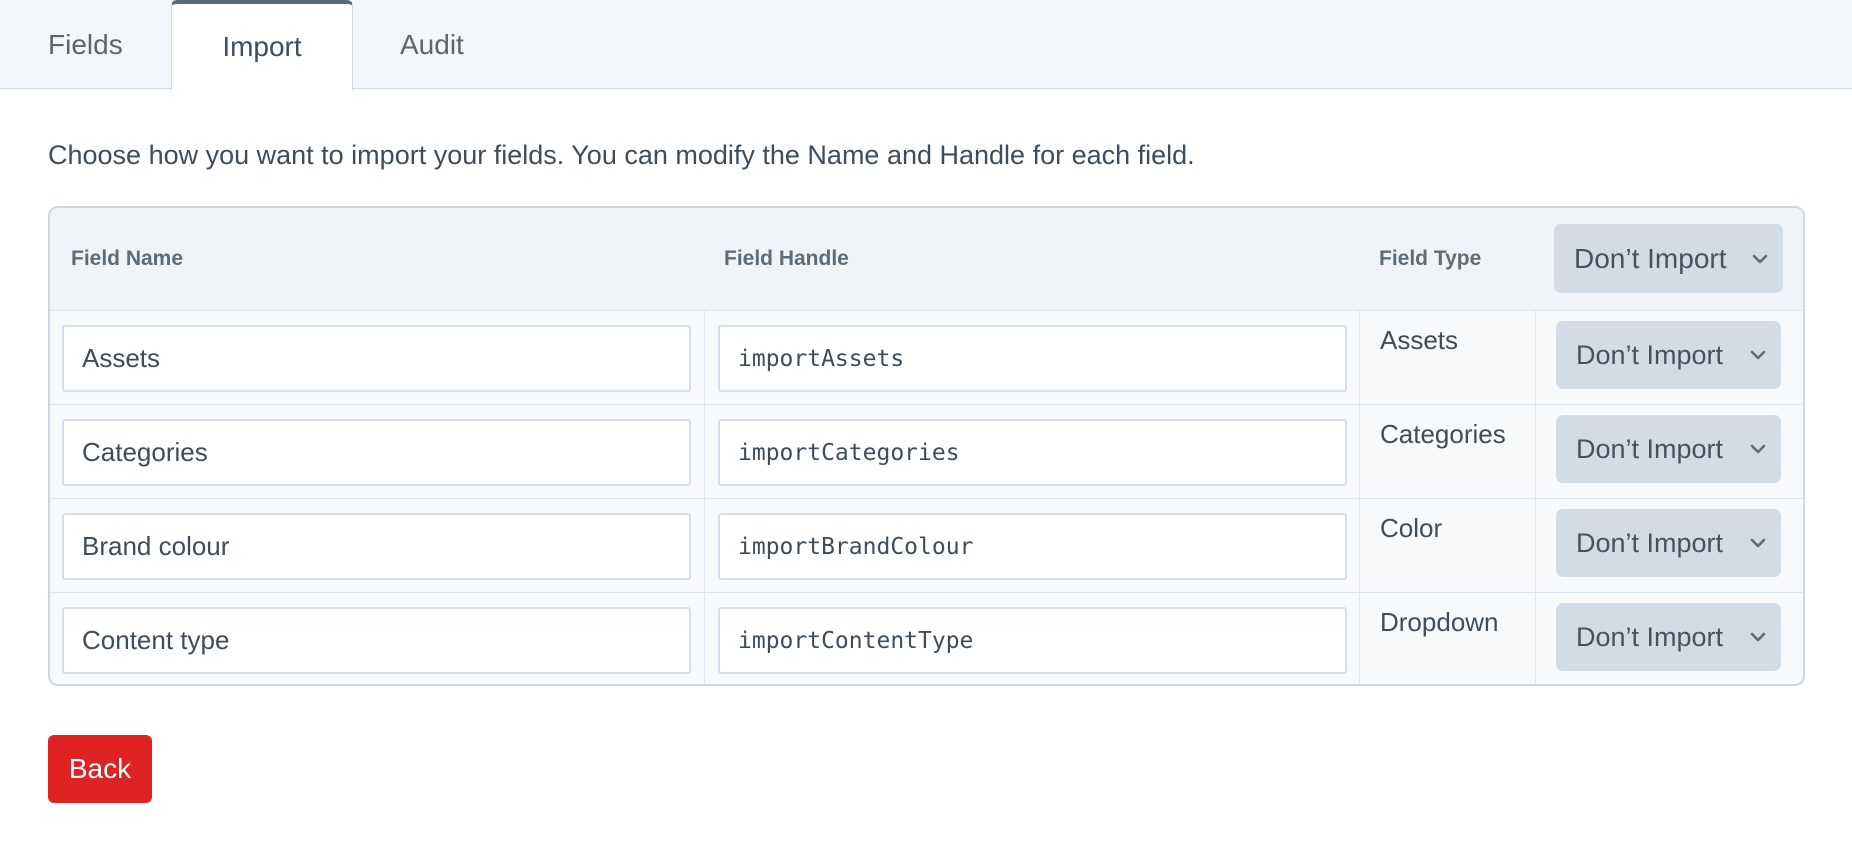 This screenshot has width=1852, height=850. I want to click on tab-fields: Fields, so click(87, 44).